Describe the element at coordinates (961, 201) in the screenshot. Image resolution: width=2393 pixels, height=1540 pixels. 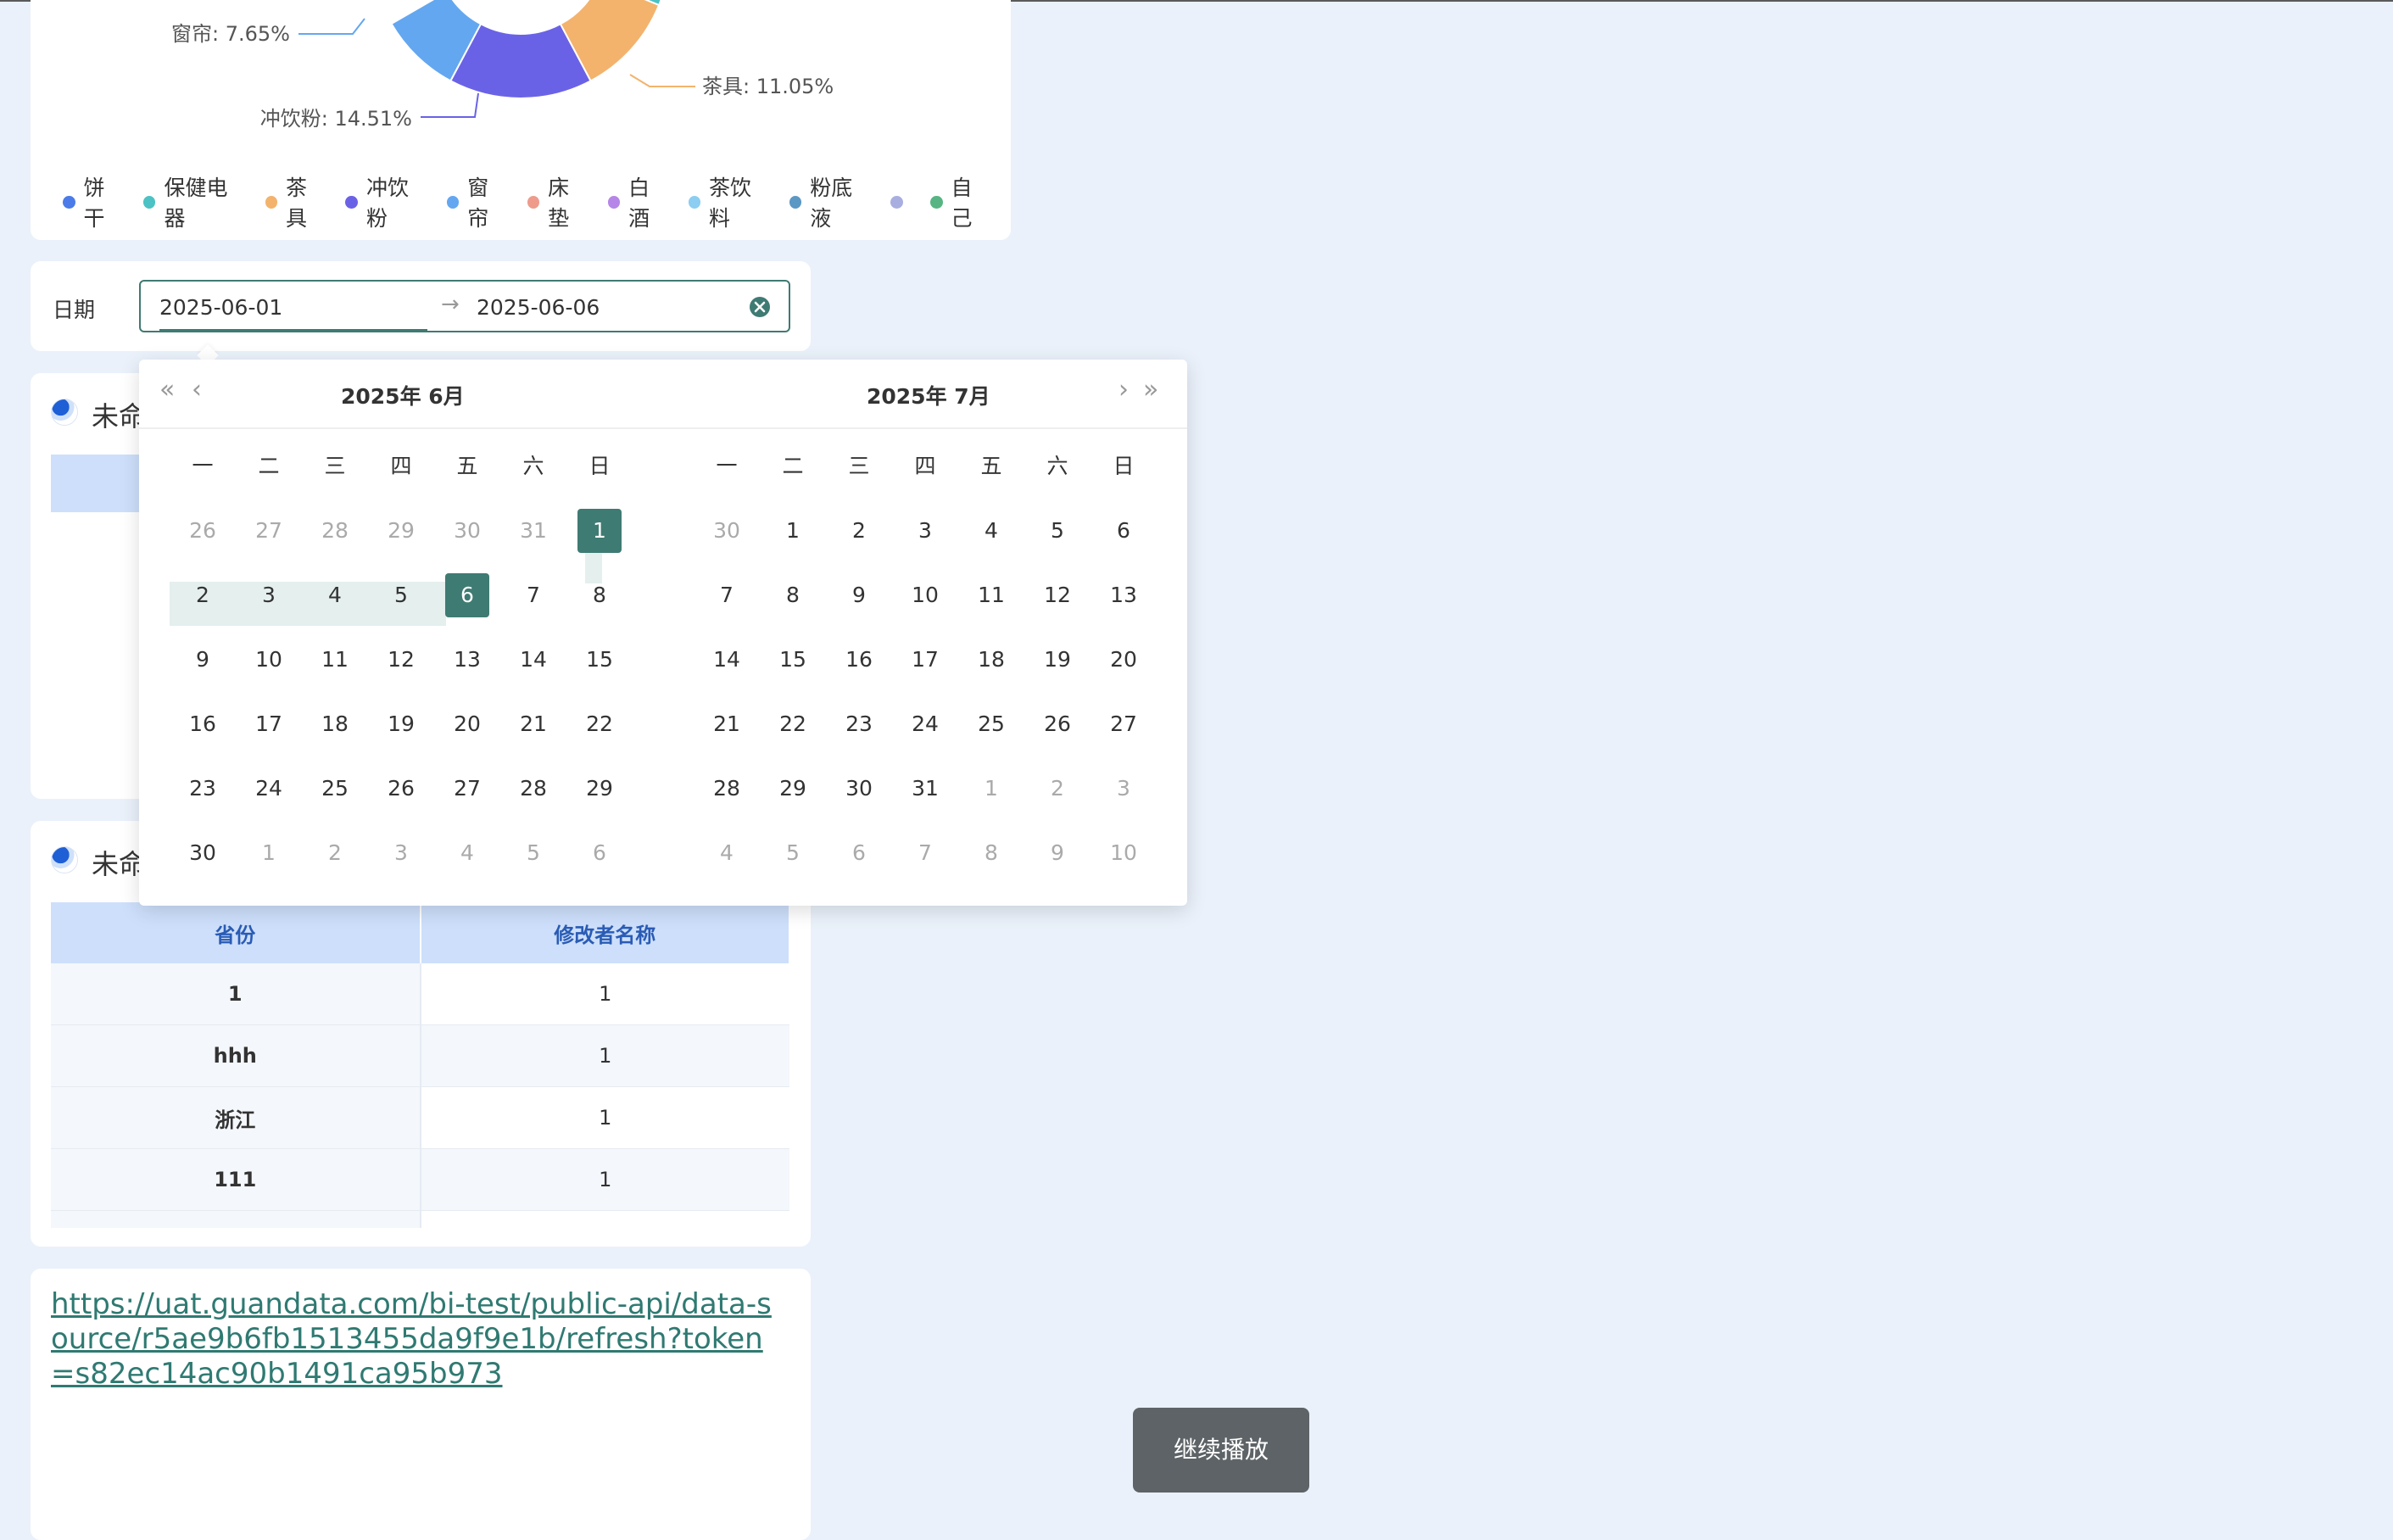
I see `legend-item: 自己` at that location.